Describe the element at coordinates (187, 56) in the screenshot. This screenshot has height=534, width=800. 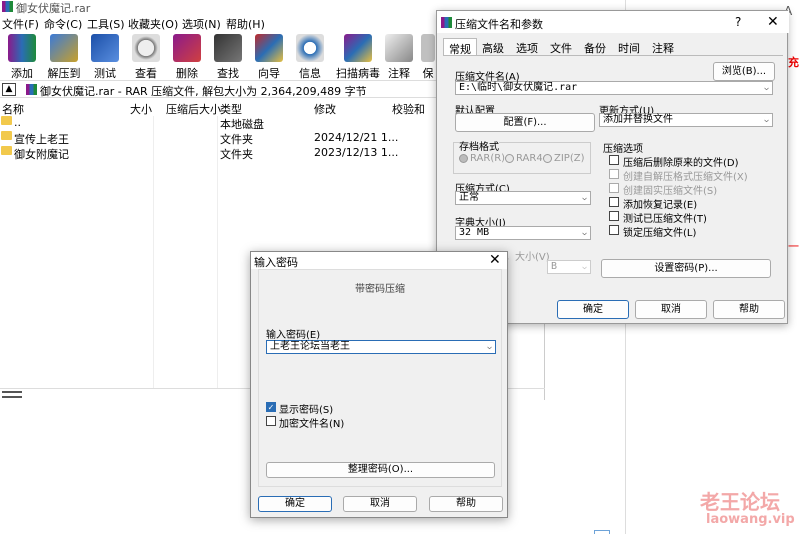
I see `delete-button: 删除` at that location.